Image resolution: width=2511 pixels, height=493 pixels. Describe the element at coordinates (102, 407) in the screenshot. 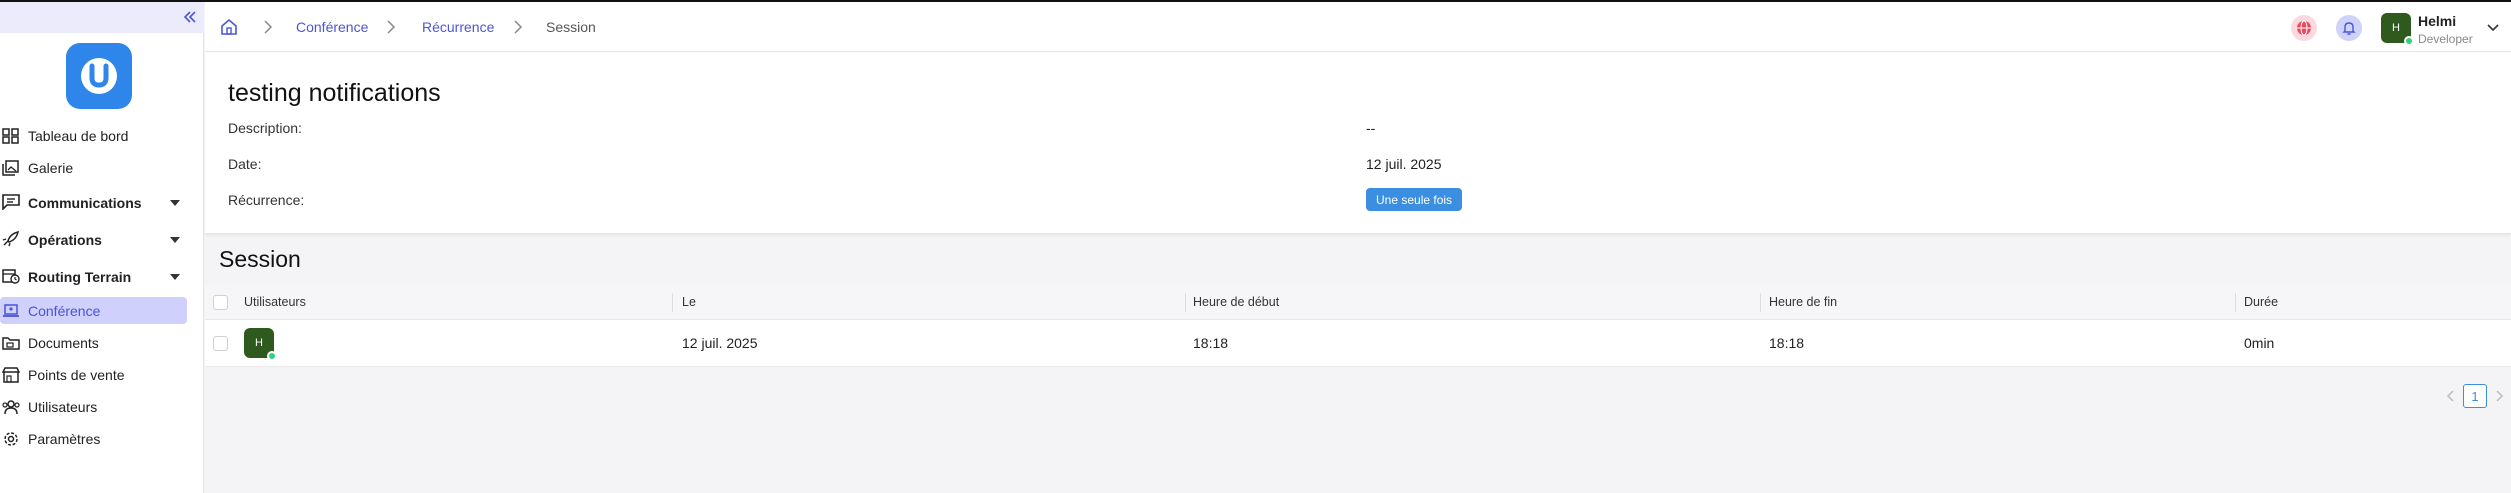

I see `sidebar-item-utilisateurs: Utilisateurs` at that location.